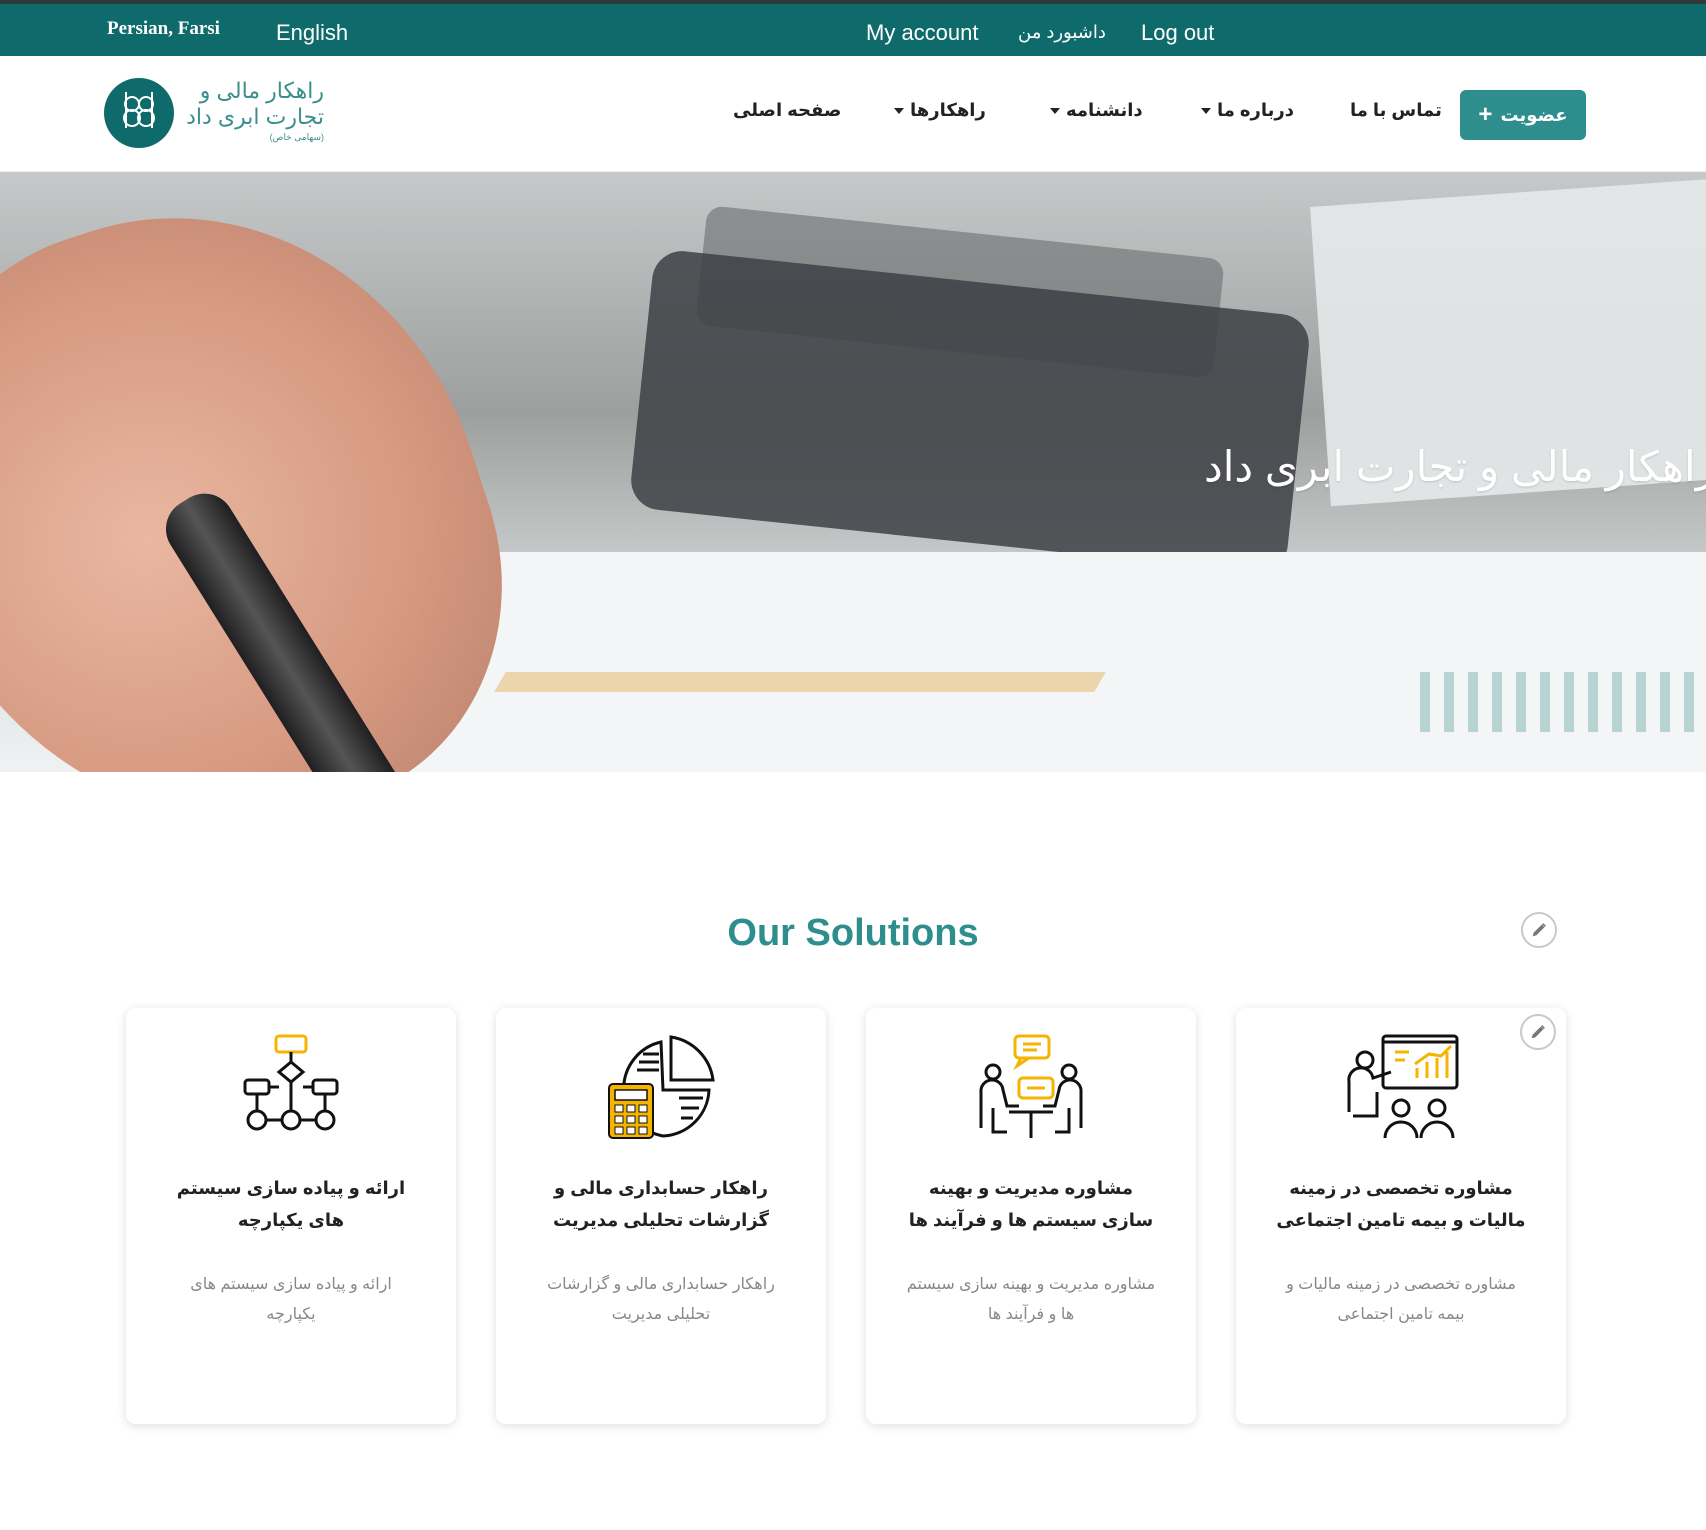 The height and width of the screenshot is (1530, 1706). I want to click on dashboard-link: داشبورد من, so click(1062, 32).